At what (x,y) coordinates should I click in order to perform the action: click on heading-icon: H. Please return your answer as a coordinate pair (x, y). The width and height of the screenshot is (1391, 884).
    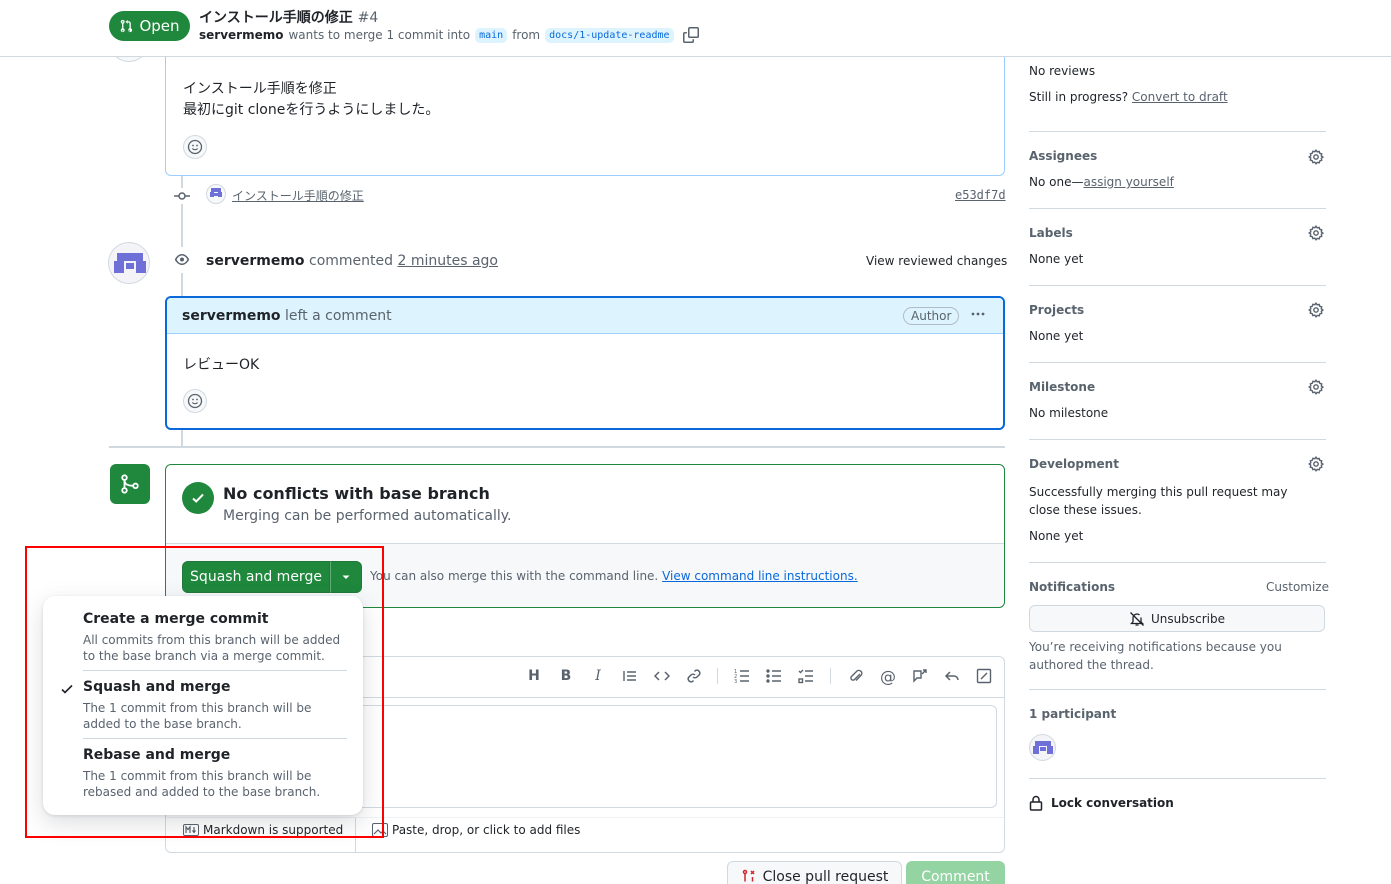
    Looking at the image, I should click on (534, 676).